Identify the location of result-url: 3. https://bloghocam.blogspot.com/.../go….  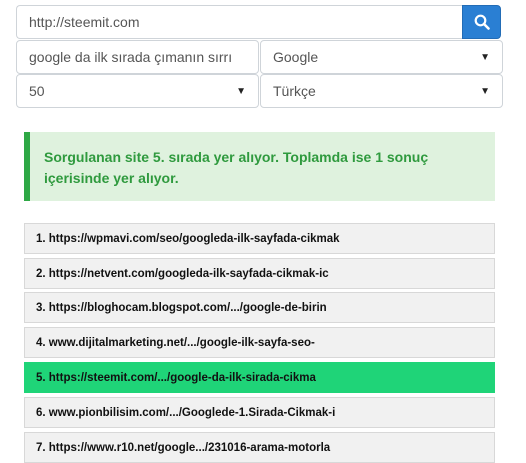
(181, 307).